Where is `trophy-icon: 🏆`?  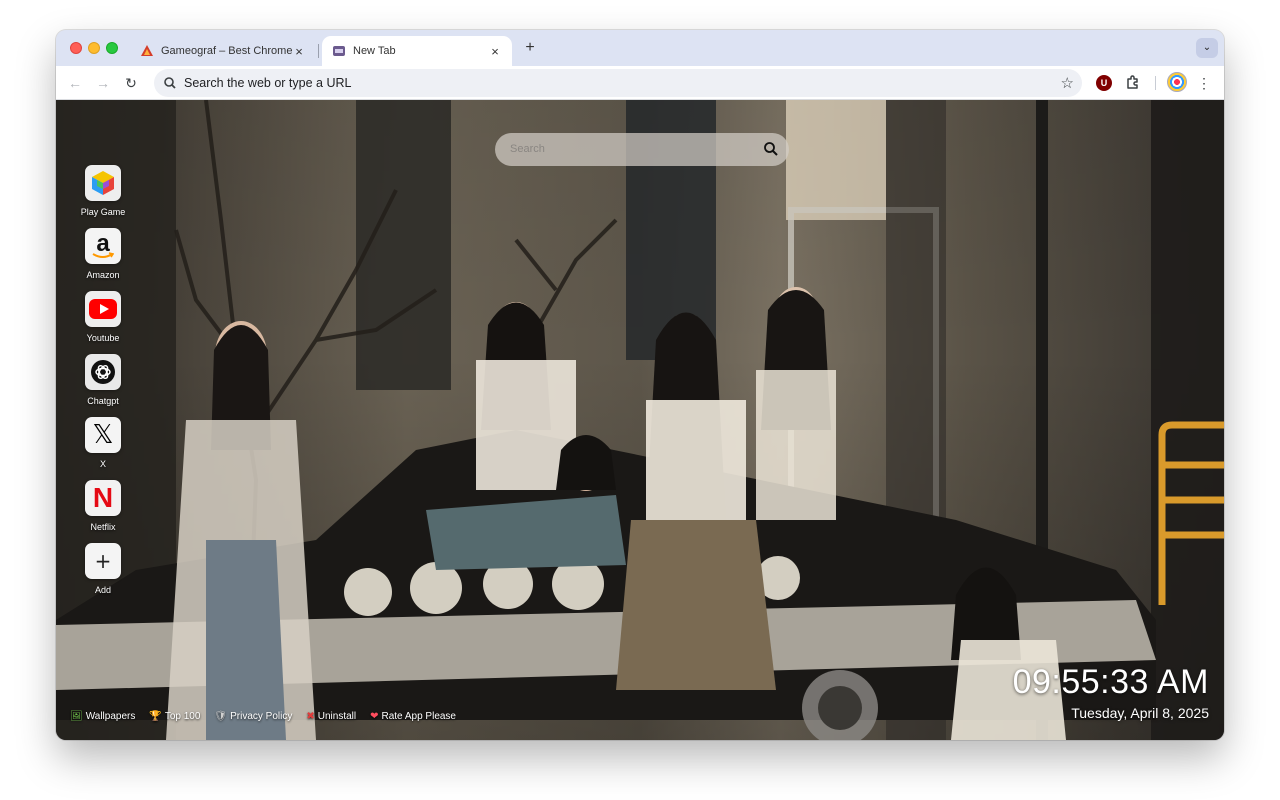 trophy-icon: 🏆 is located at coordinates (155, 716).